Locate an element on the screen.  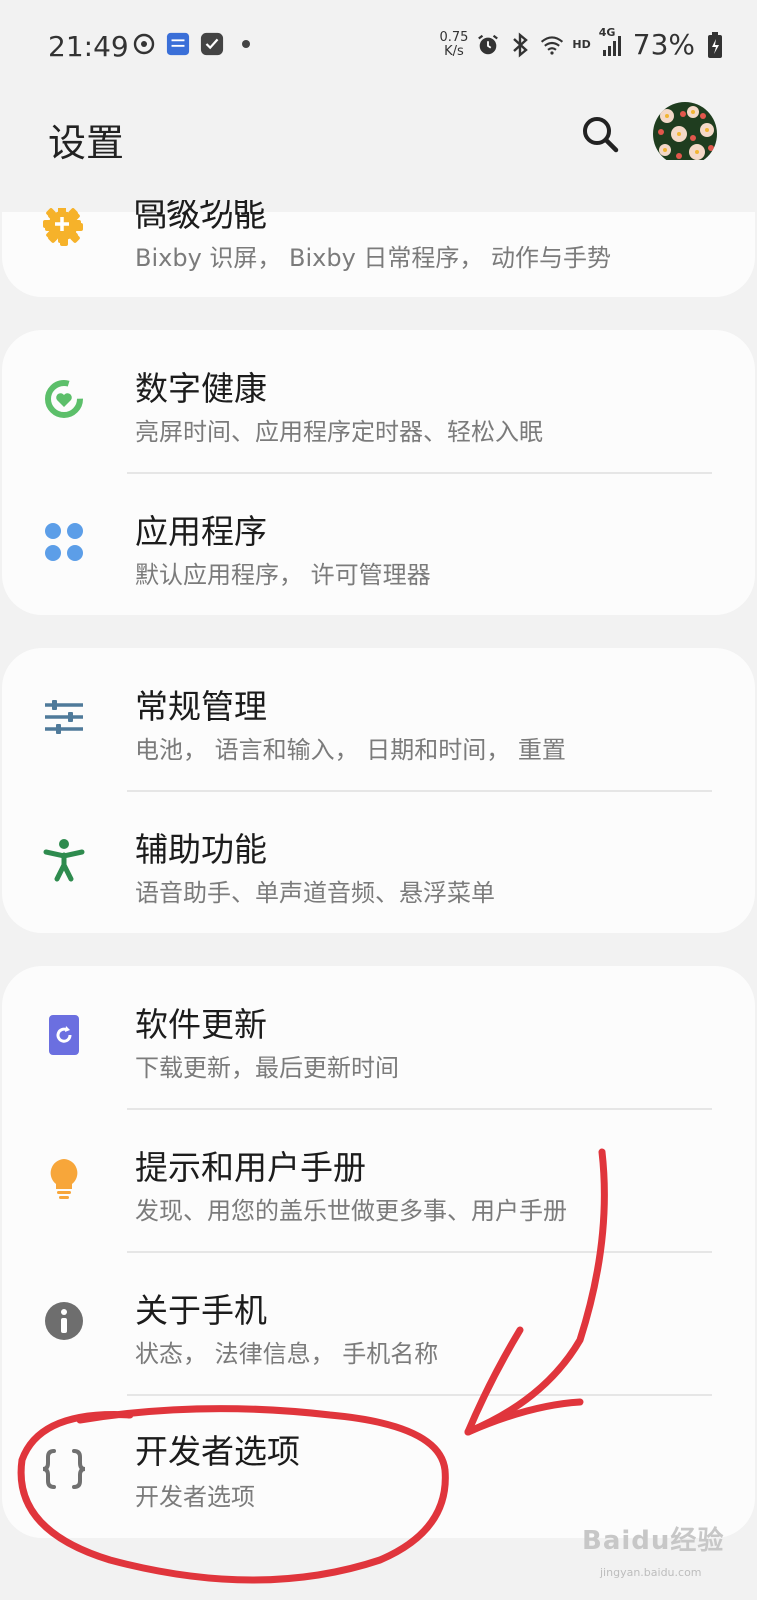
settings-item-subtitle: 发现、用您的盖乐世做更多事、用户手册 is located at coordinates (351, 1211).